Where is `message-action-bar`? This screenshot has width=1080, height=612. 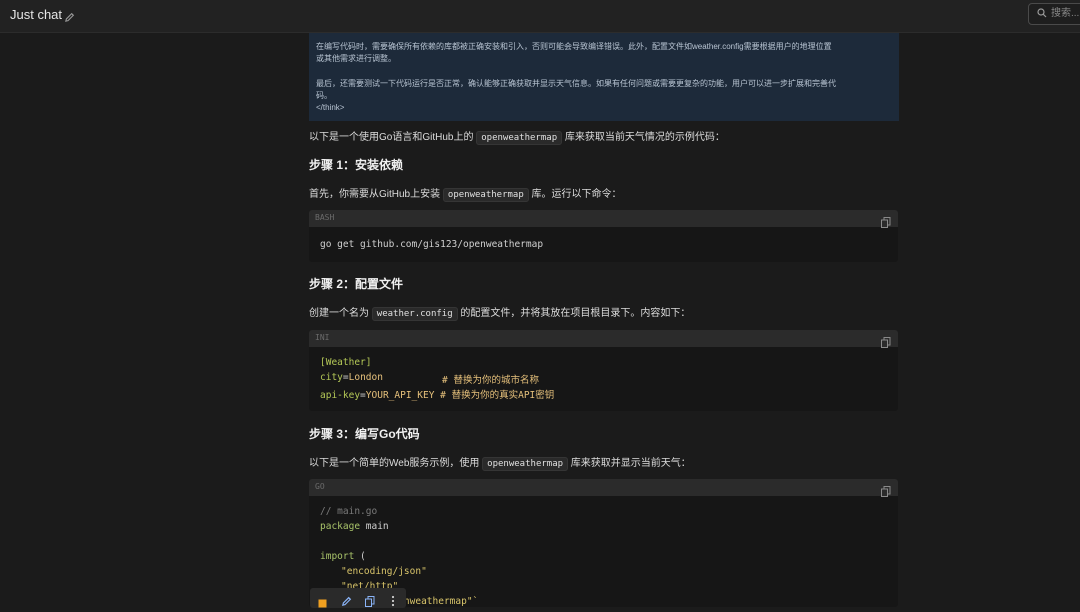
message-action-bar is located at coordinates (358, 598).